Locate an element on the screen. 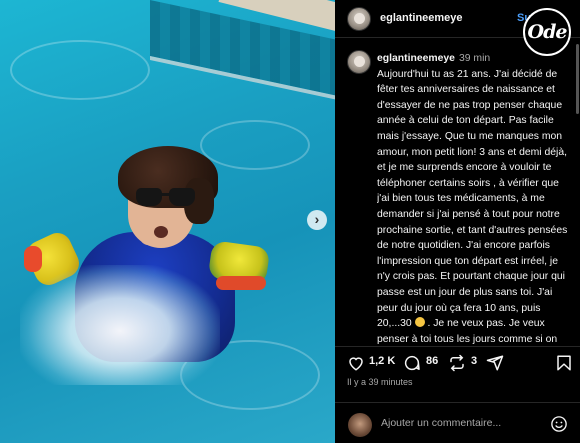  caption-time: 39 min is located at coordinates (474, 58).